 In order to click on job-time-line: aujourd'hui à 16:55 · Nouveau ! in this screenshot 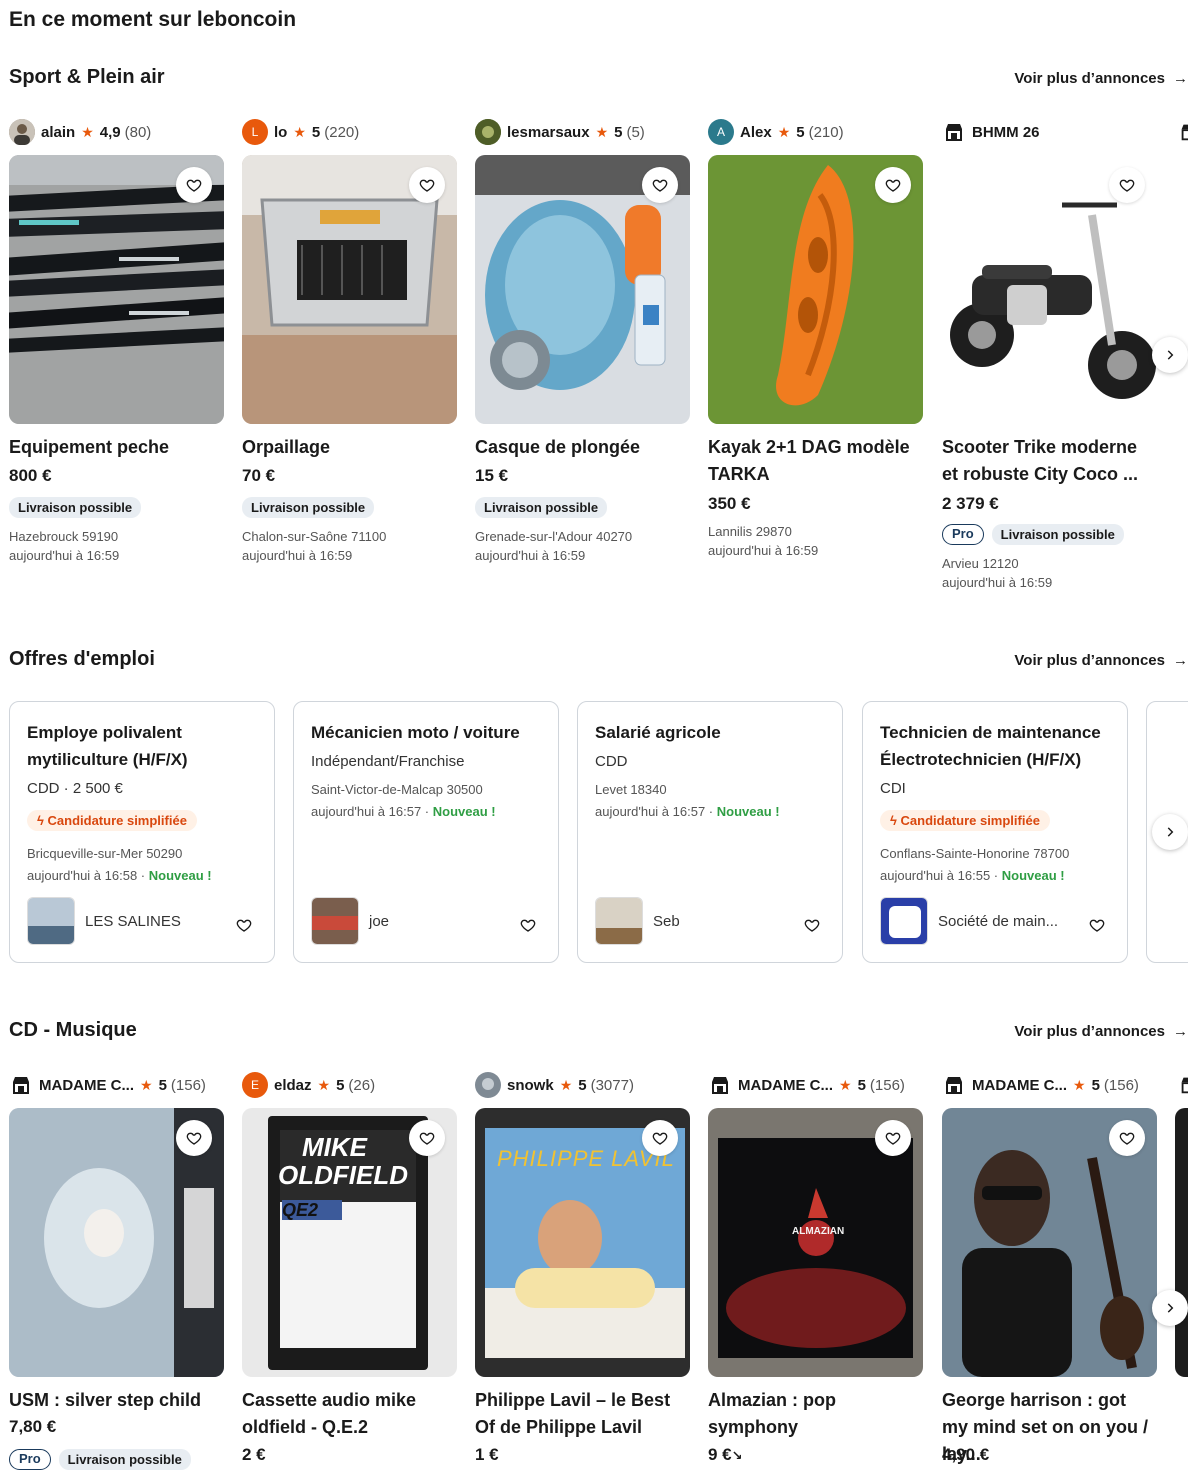, I will do `click(972, 875)`.